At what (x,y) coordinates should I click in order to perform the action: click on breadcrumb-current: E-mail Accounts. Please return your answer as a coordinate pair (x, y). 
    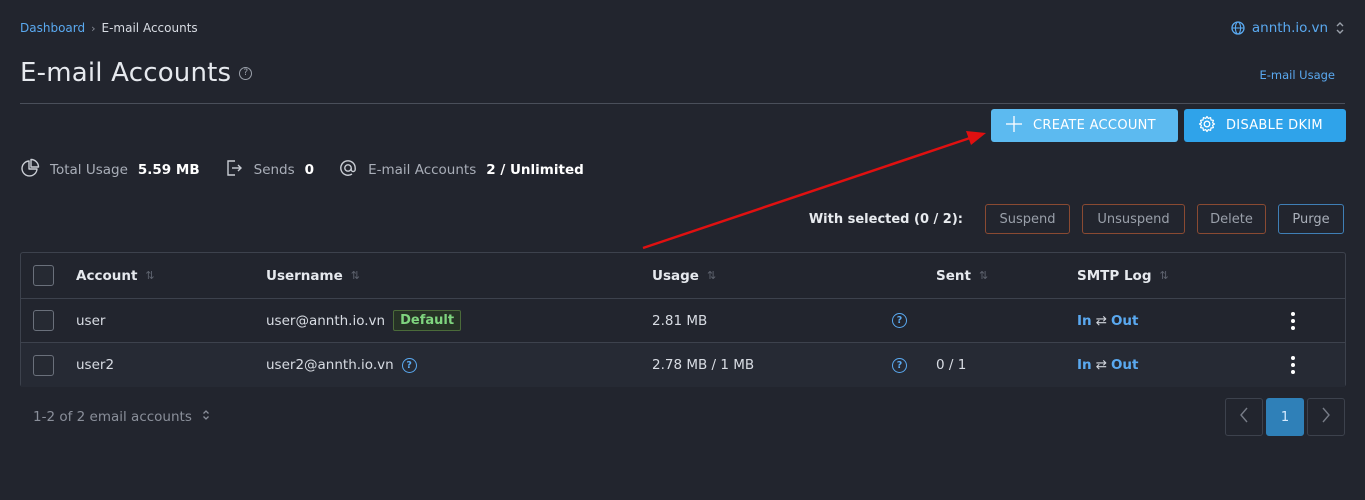
    Looking at the image, I should click on (149, 28).